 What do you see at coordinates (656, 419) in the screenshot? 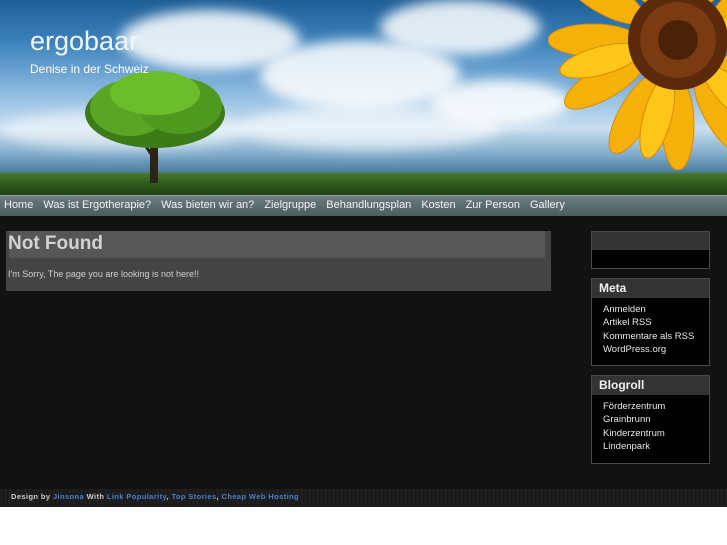
I see `blogroll-link-grainbrunn: Grainbrunn` at bounding box center [656, 419].